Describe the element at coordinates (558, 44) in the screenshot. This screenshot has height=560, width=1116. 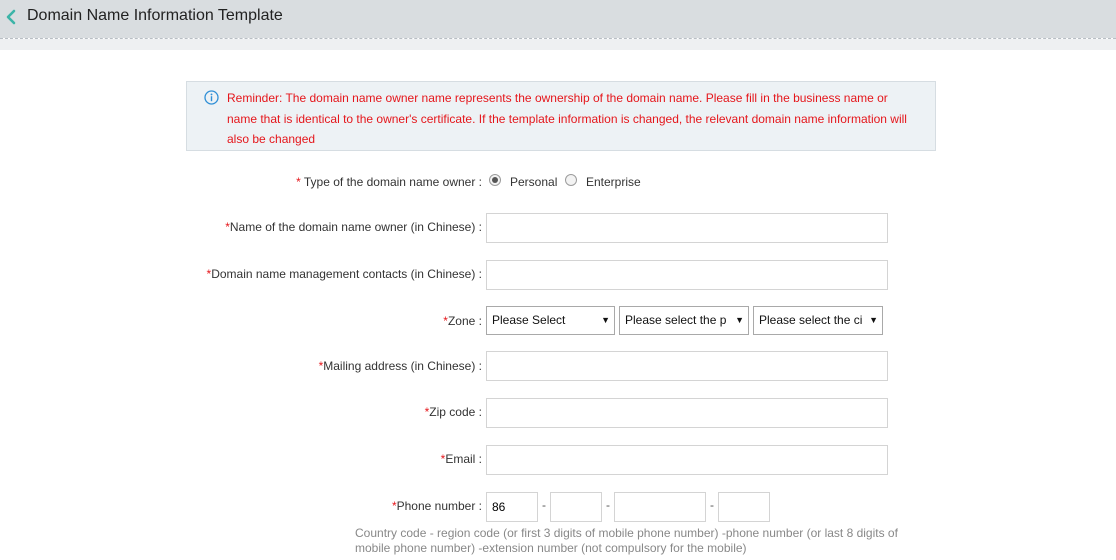
I see `header-shadow` at that location.